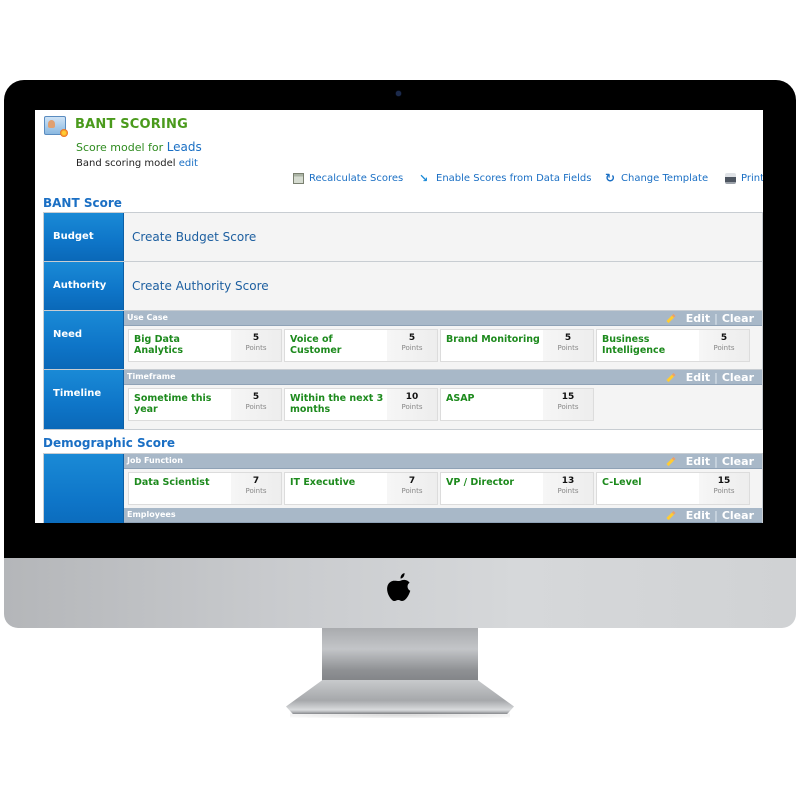  I want to click on employees-actions: Edit | Clear, so click(710, 515).